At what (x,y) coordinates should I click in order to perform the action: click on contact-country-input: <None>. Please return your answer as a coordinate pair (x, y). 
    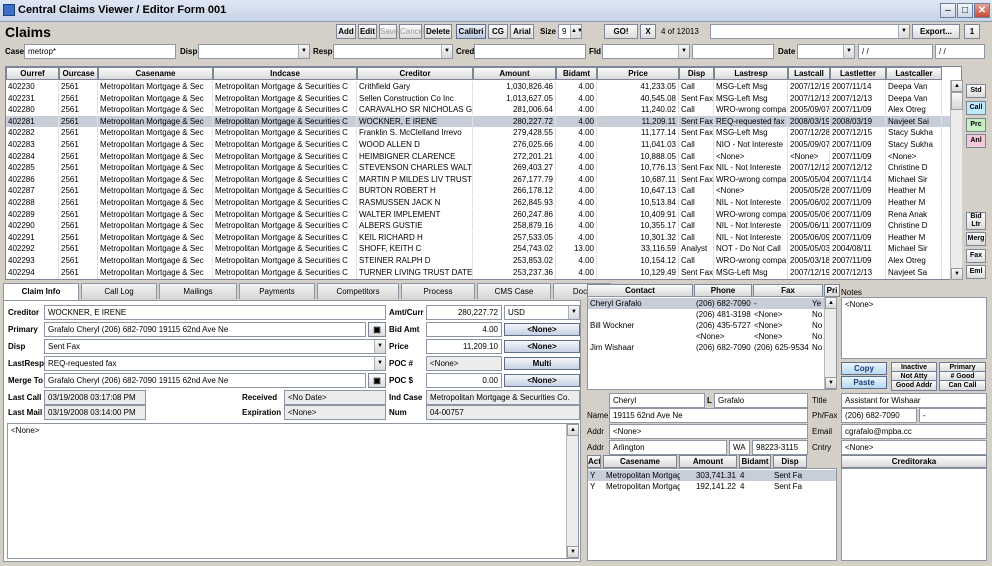
    Looking at the image, I should click on (914, 447).